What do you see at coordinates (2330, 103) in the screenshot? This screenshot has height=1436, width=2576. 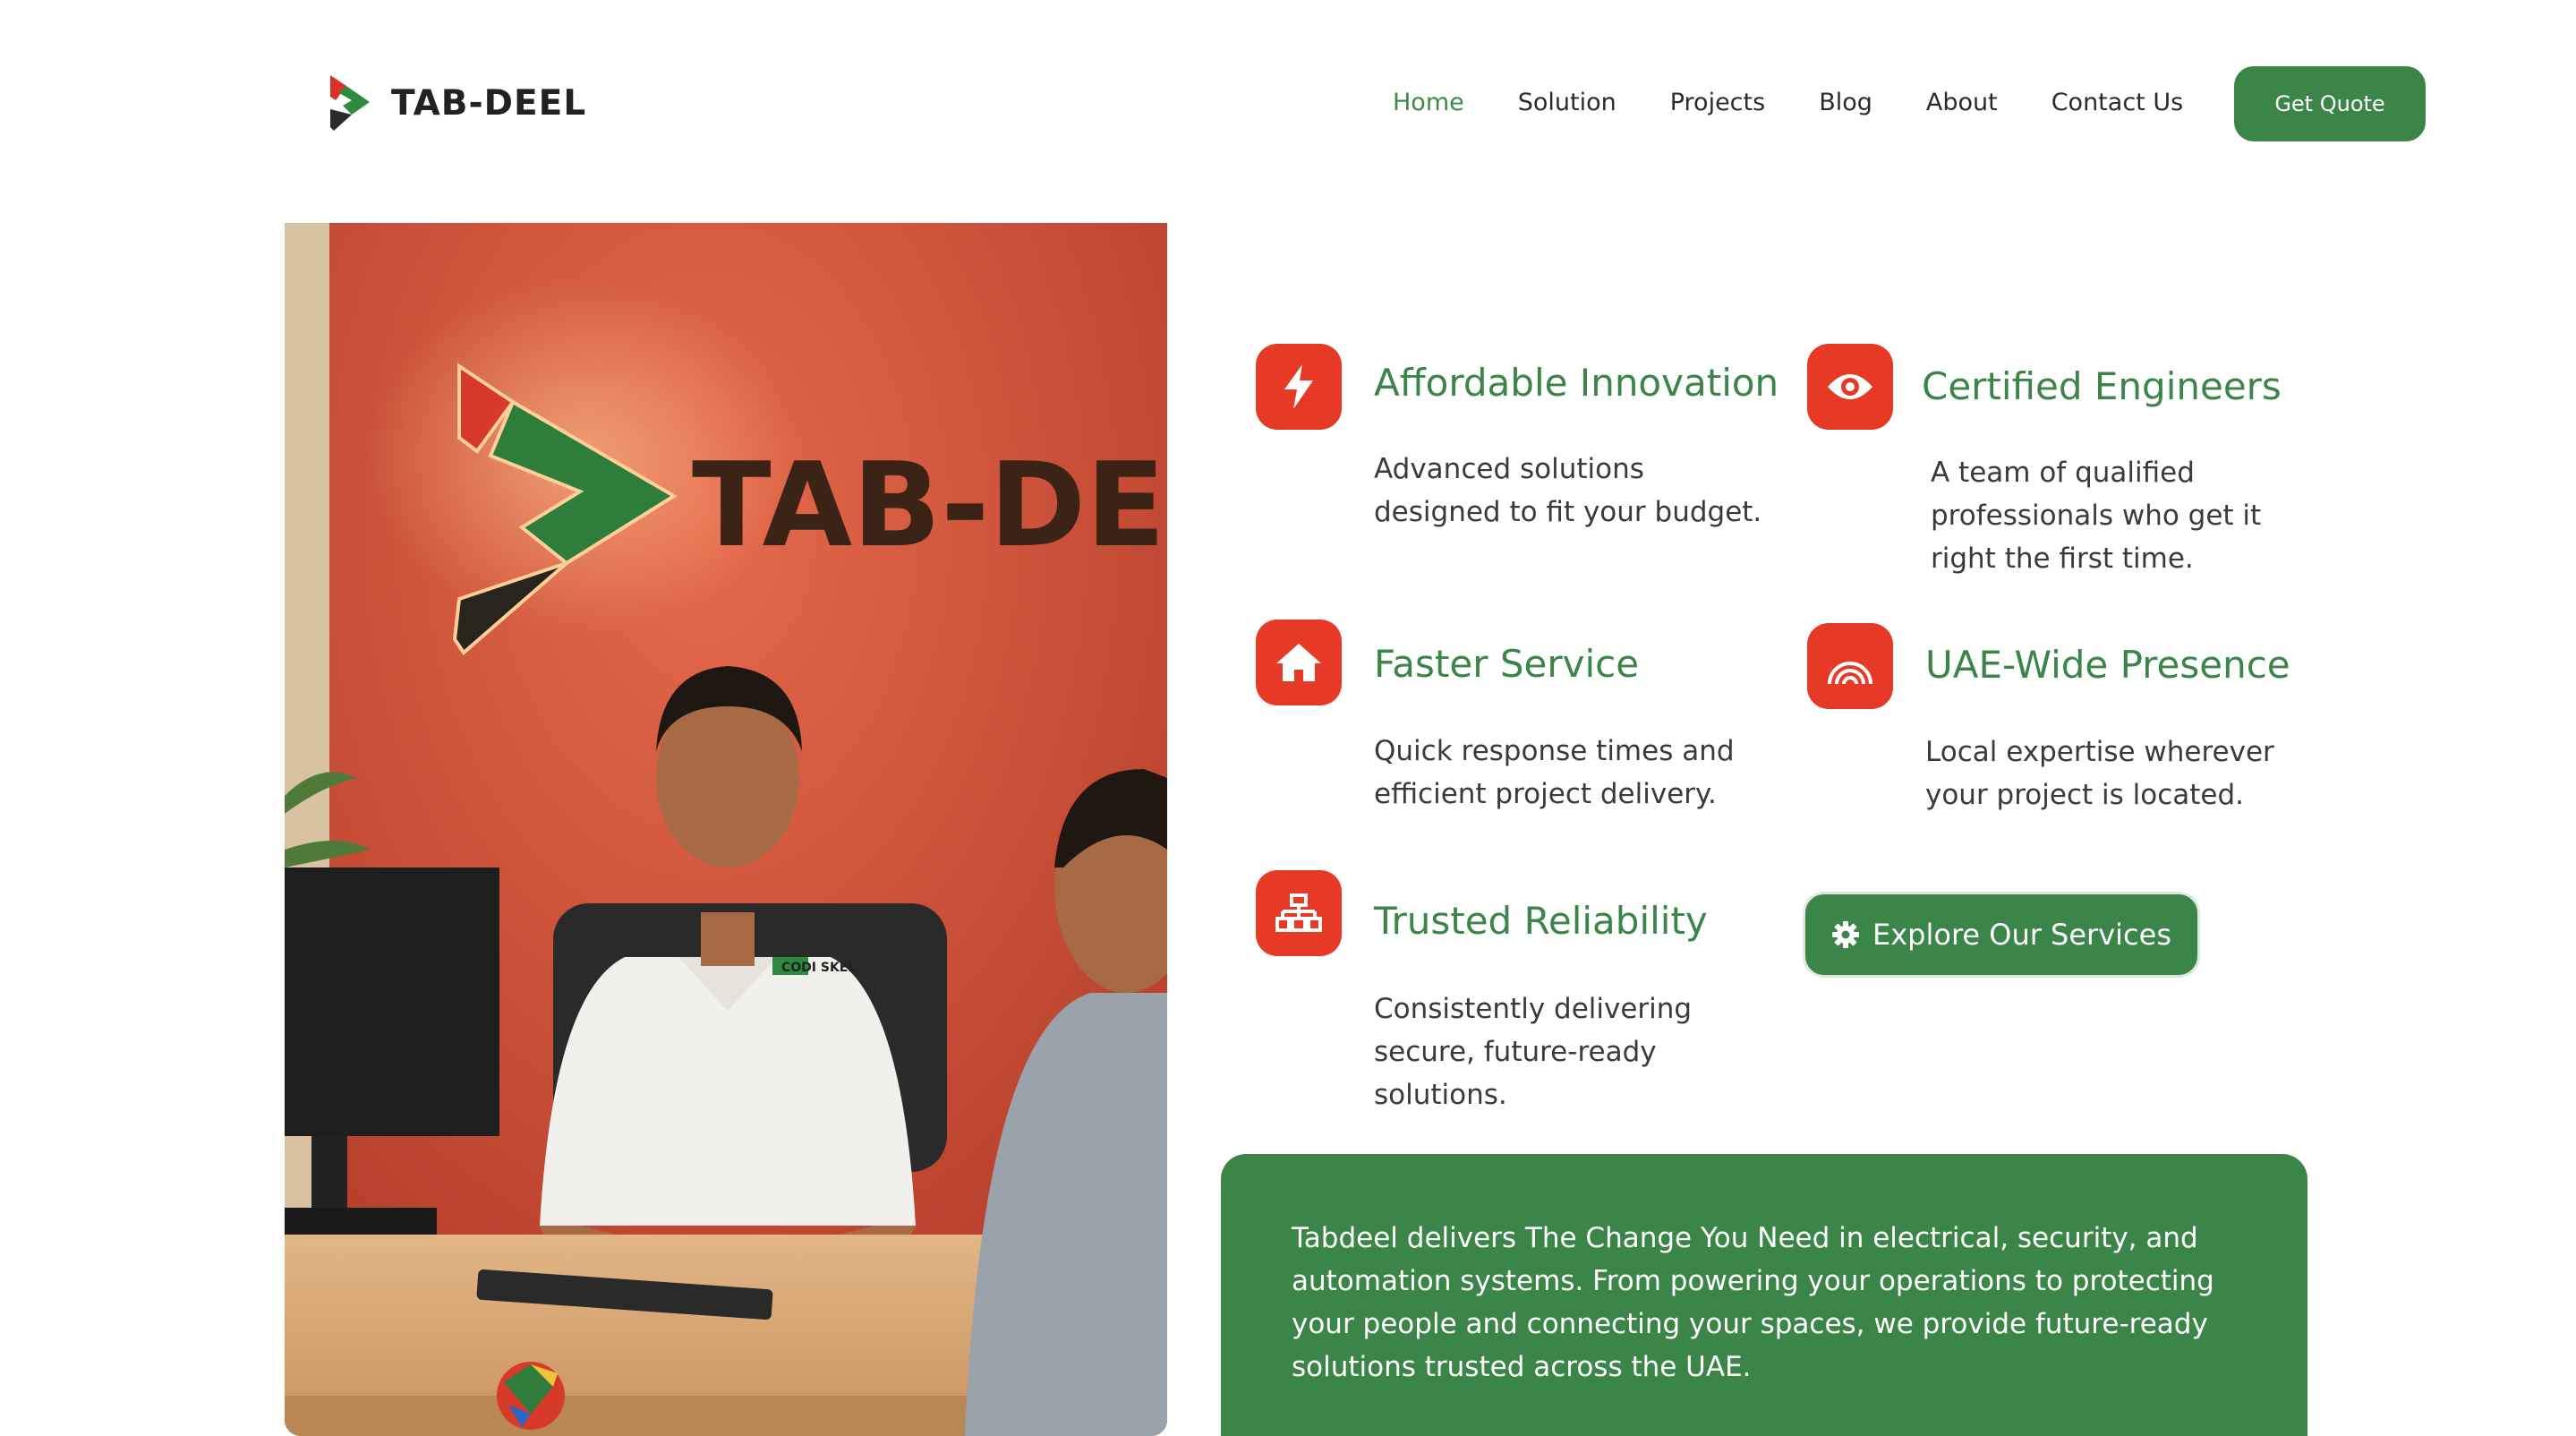 I see `get-quote-button: Get Quote` at bounding box center [2330, 103].